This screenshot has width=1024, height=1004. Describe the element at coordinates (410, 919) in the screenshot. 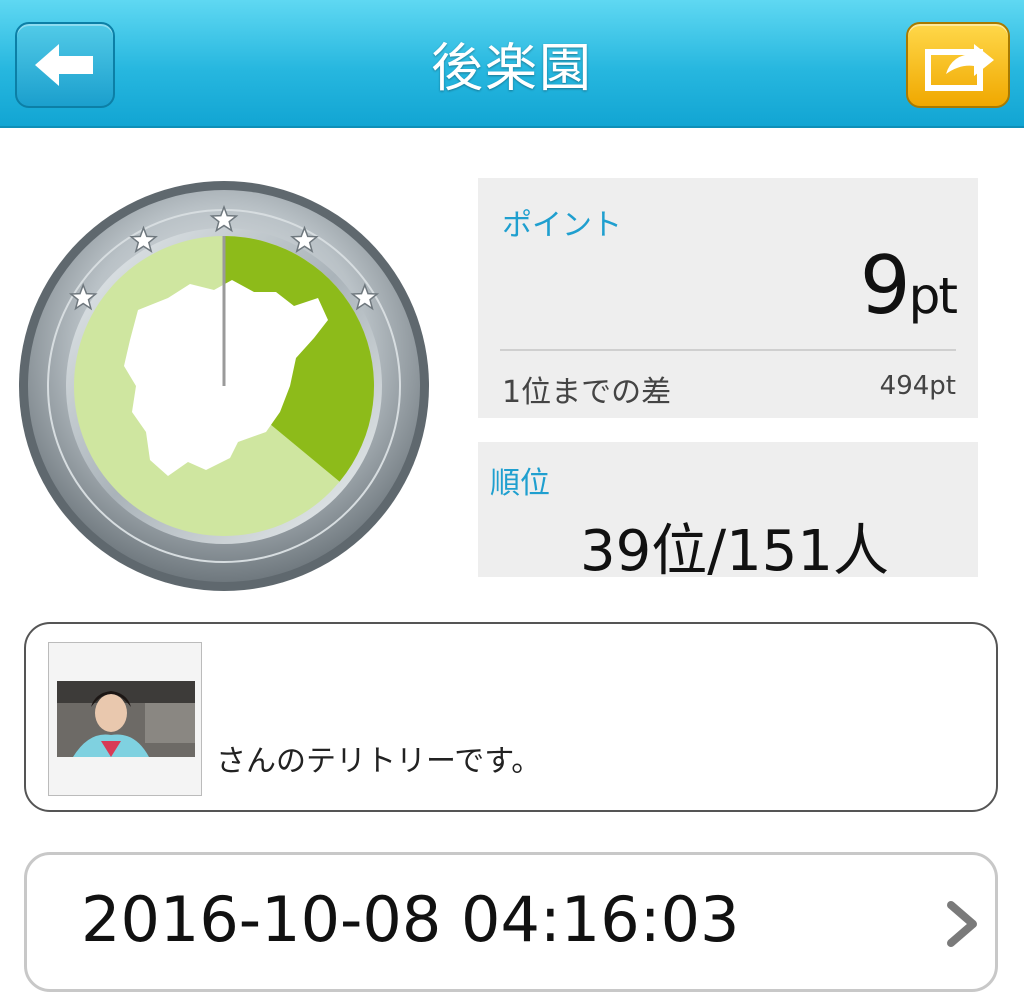

I see `timestamp-value: 2016-10-08 04:16:03` at that location.